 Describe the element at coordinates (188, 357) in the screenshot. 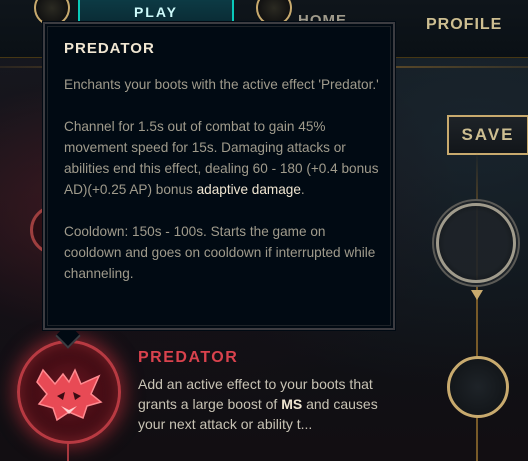

I see `rune-name: PREDATOR` at that location.